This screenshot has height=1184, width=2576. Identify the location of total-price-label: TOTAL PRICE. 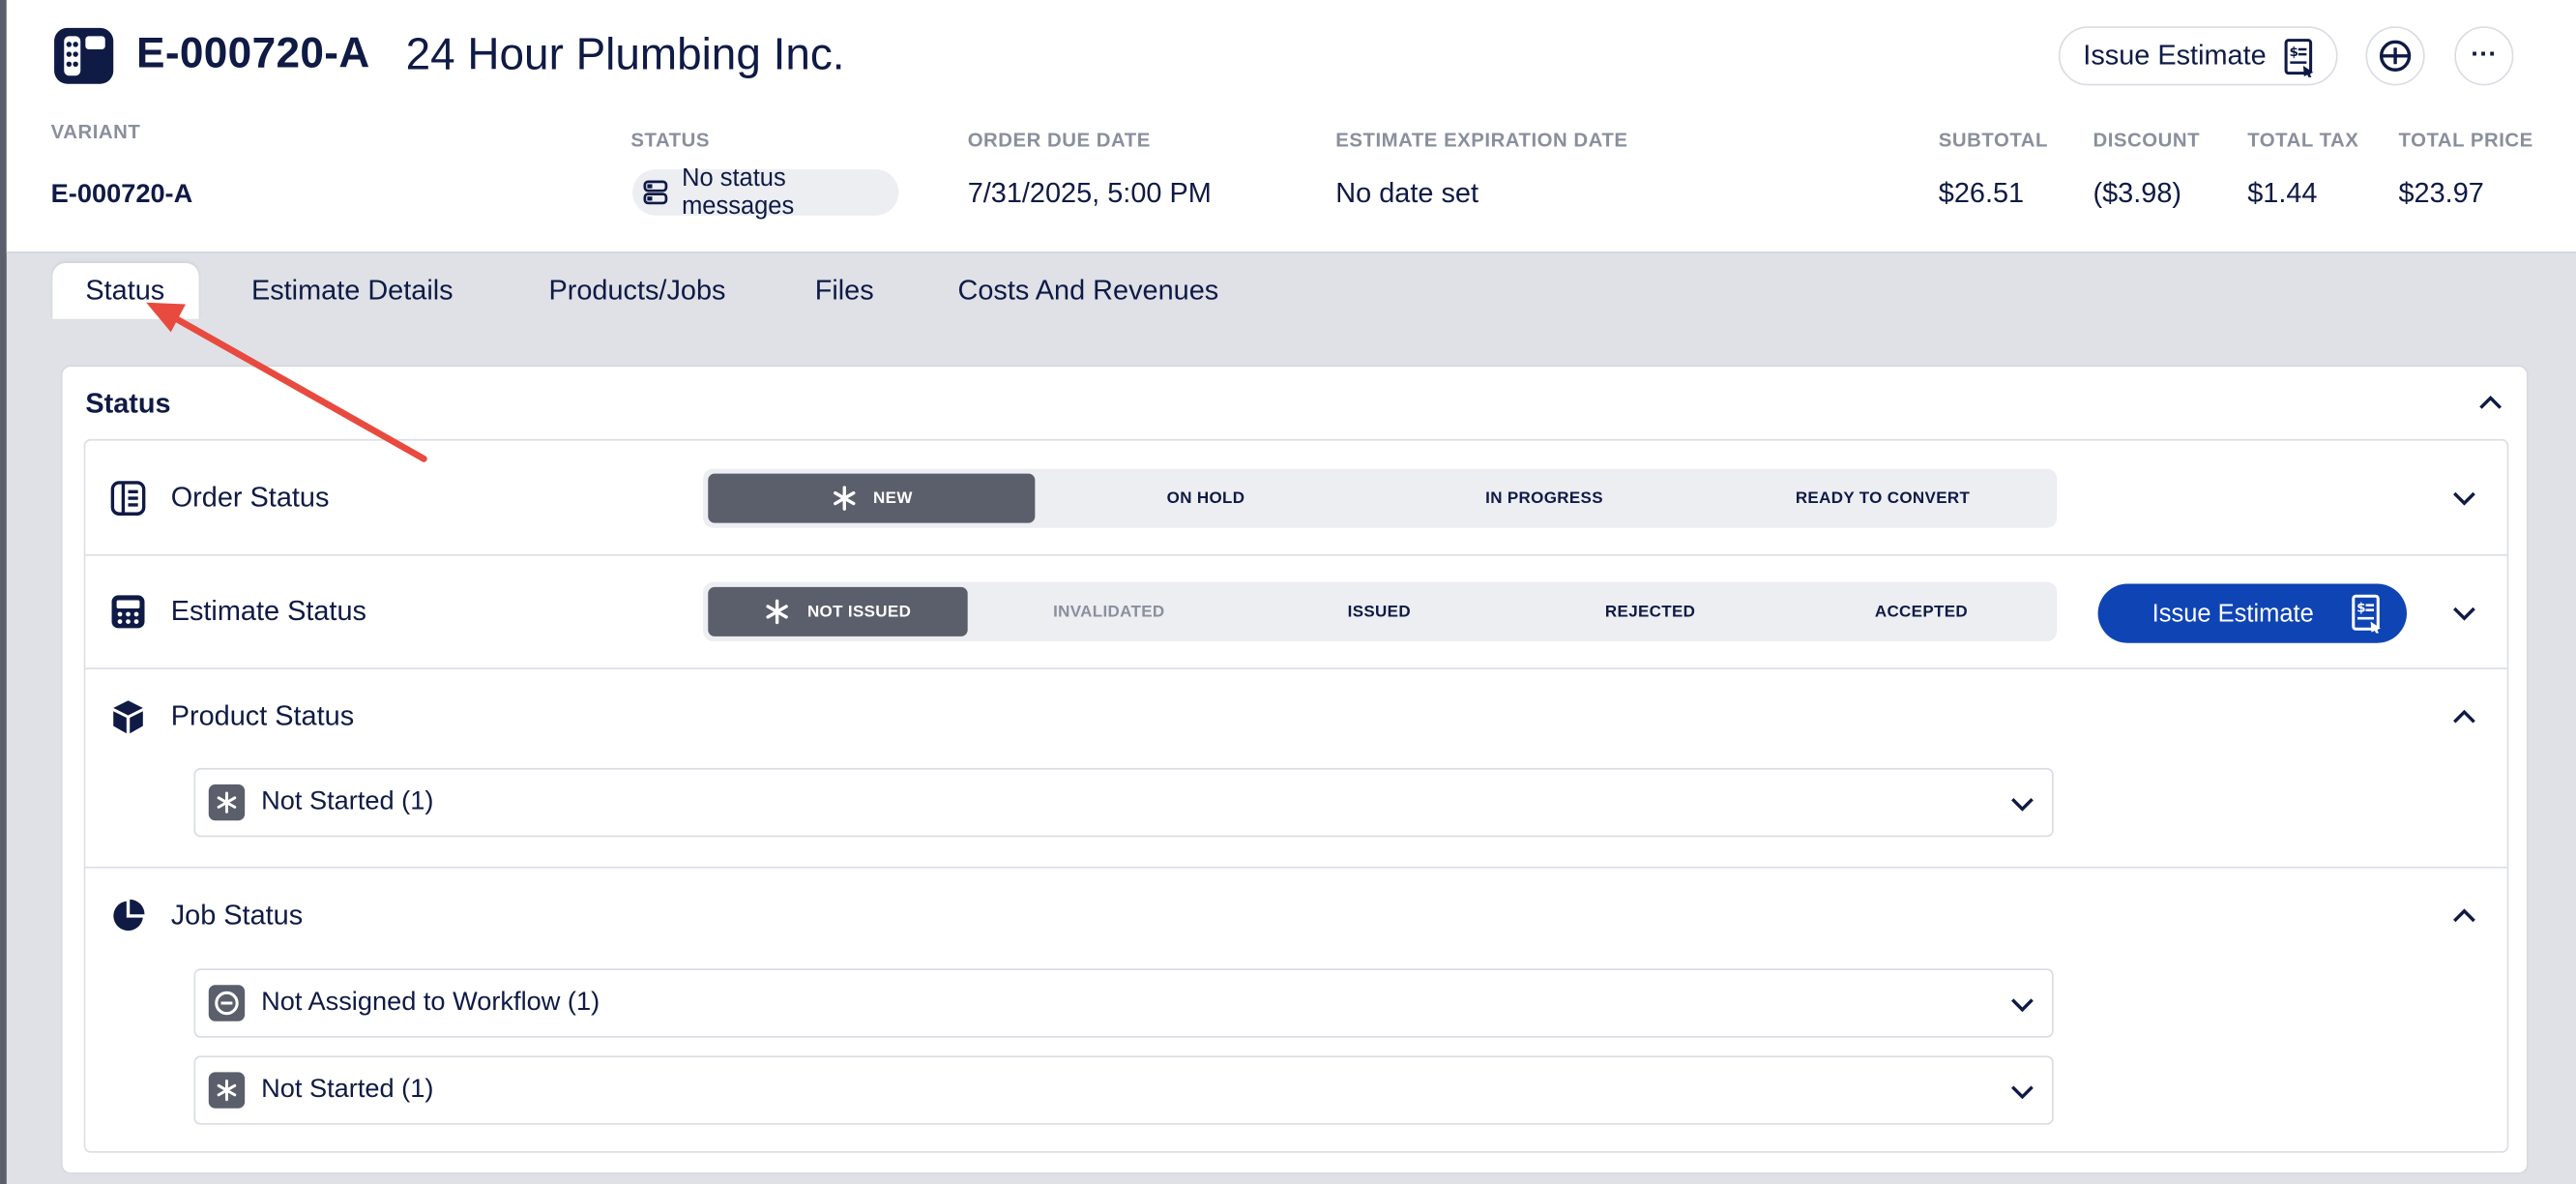
(2465, 140).